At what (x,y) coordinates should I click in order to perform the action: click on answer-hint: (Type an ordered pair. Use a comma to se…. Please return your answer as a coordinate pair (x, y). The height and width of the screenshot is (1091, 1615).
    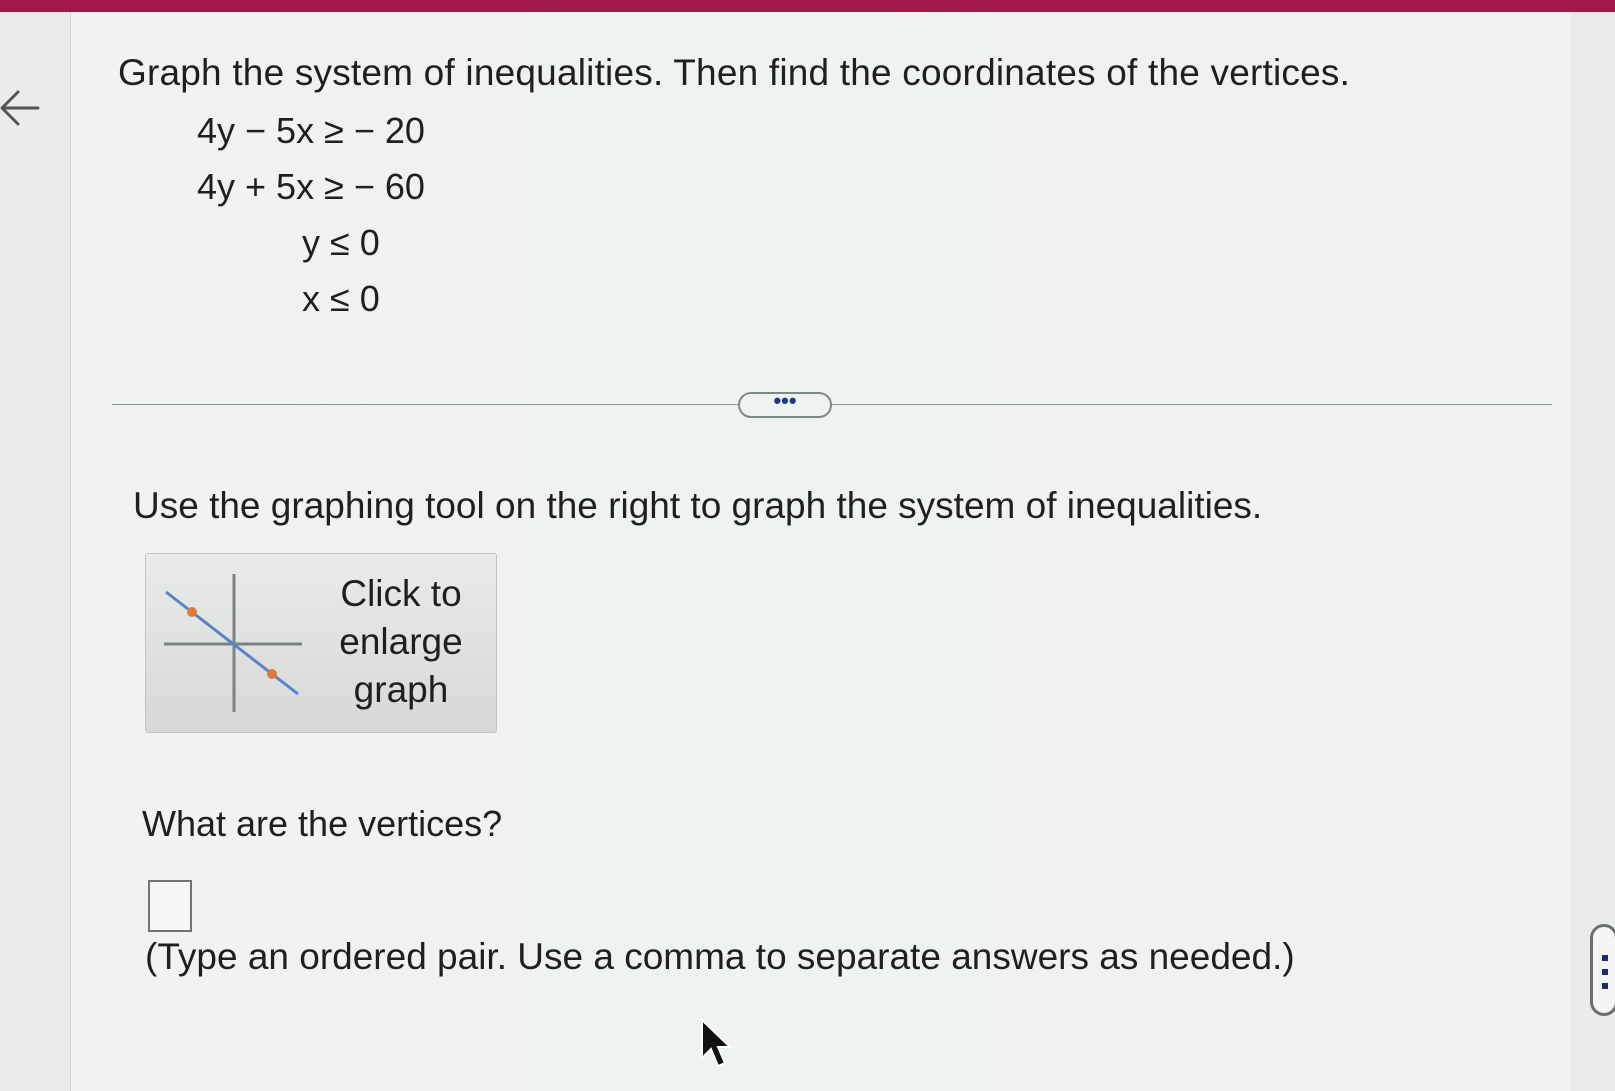
    Looking at the image, I should click on (720, 956).